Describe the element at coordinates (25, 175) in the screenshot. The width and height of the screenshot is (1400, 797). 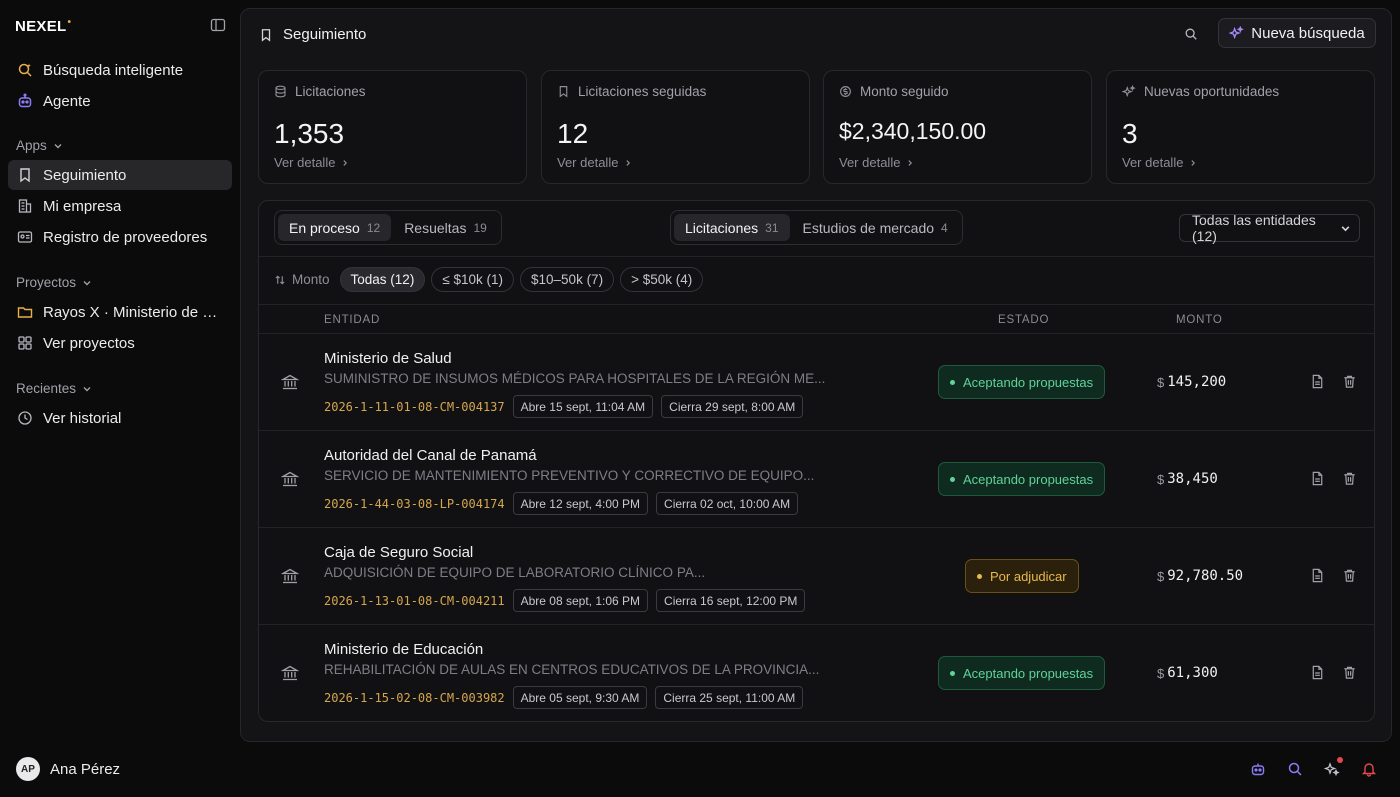
I see `bookmark-icon` at that location.